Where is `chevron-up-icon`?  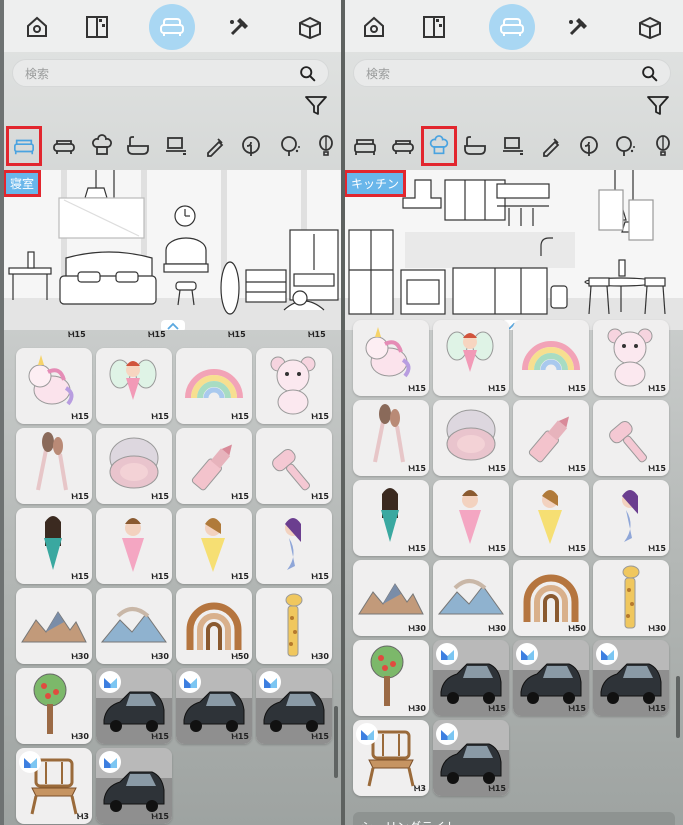
chevron-up-icon is located at coordinates (172, 326).